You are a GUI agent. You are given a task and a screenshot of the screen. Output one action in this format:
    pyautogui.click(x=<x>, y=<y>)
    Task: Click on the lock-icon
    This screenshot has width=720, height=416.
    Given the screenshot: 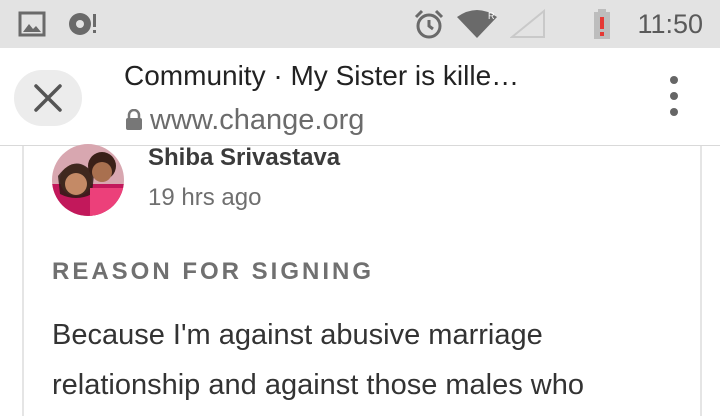 What is the action you would take?
    pyautogui.click(x=134, y=119)
    